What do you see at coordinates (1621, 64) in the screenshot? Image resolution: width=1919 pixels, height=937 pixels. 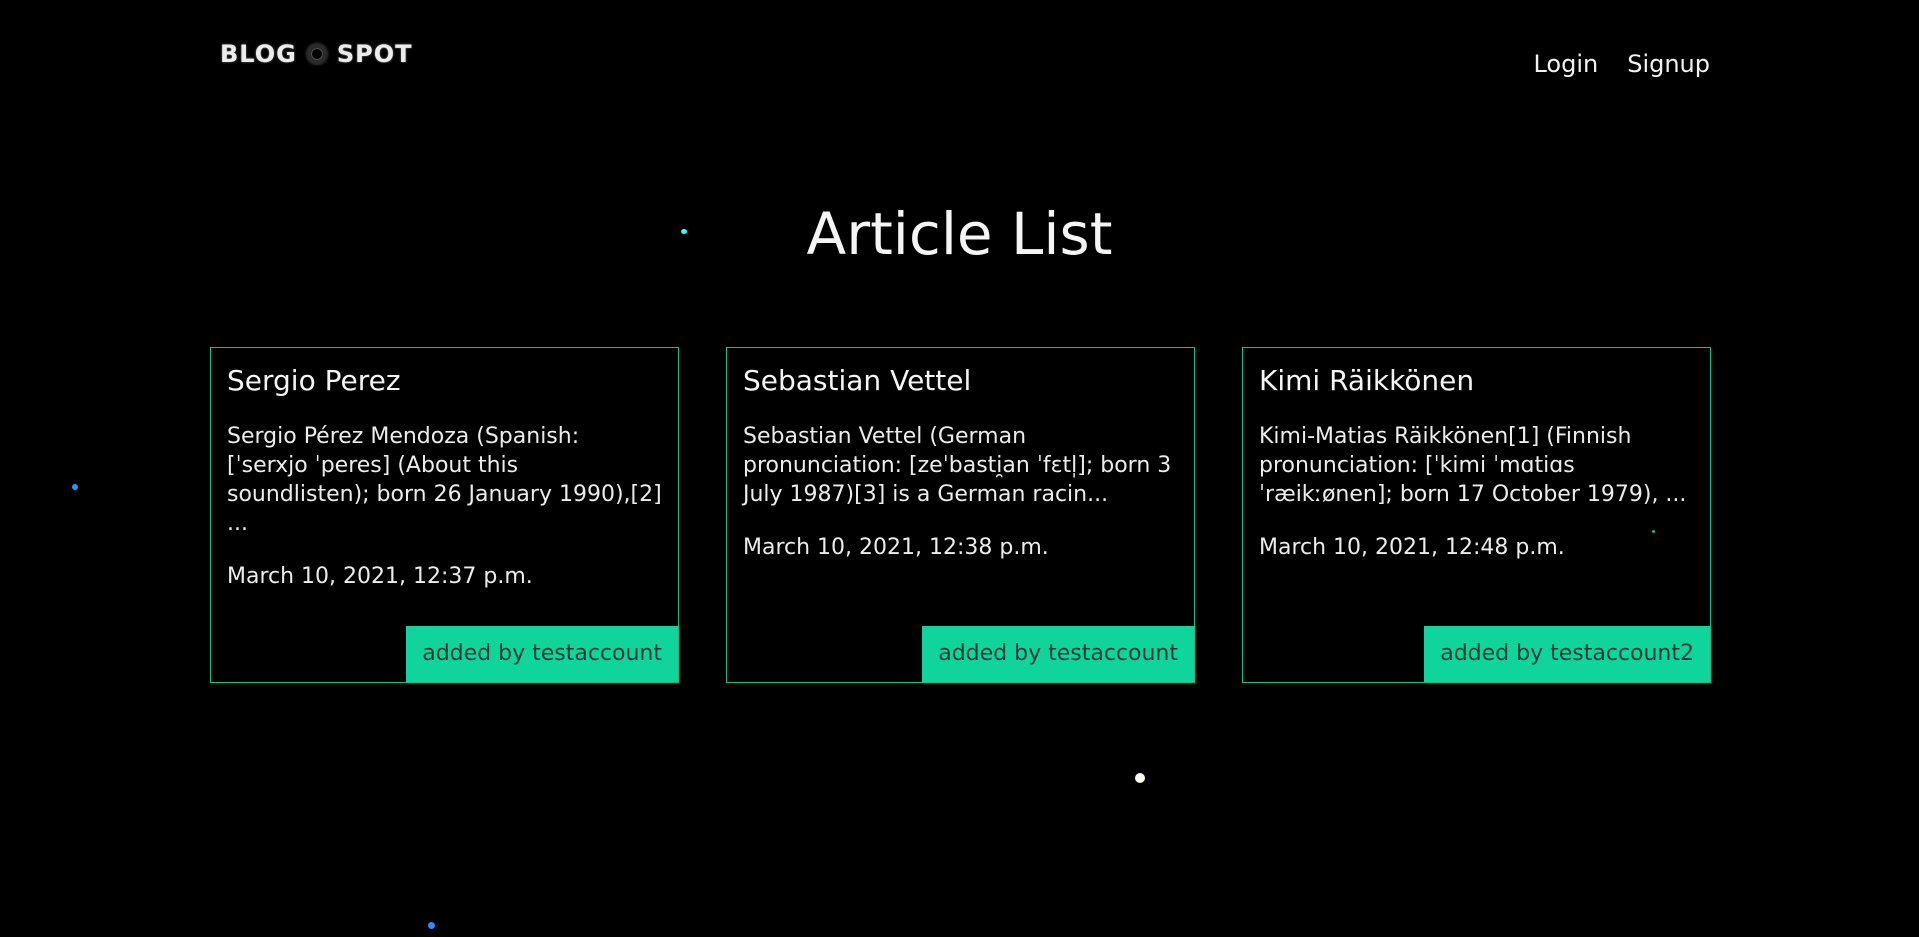 I see `top-nav: Login Signup` at bounding box center [1621, 64].